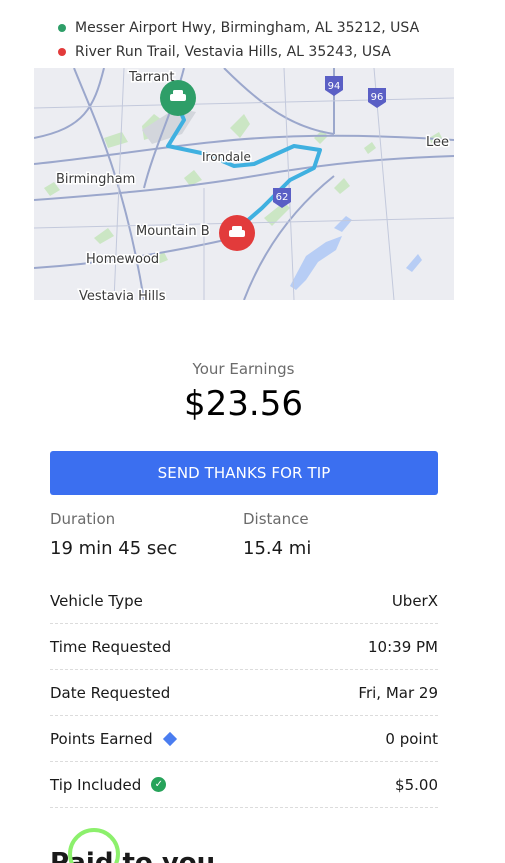  I want to click on detail-row-tip-included: Tip Included ✓ $5.00, so click(244, 785).